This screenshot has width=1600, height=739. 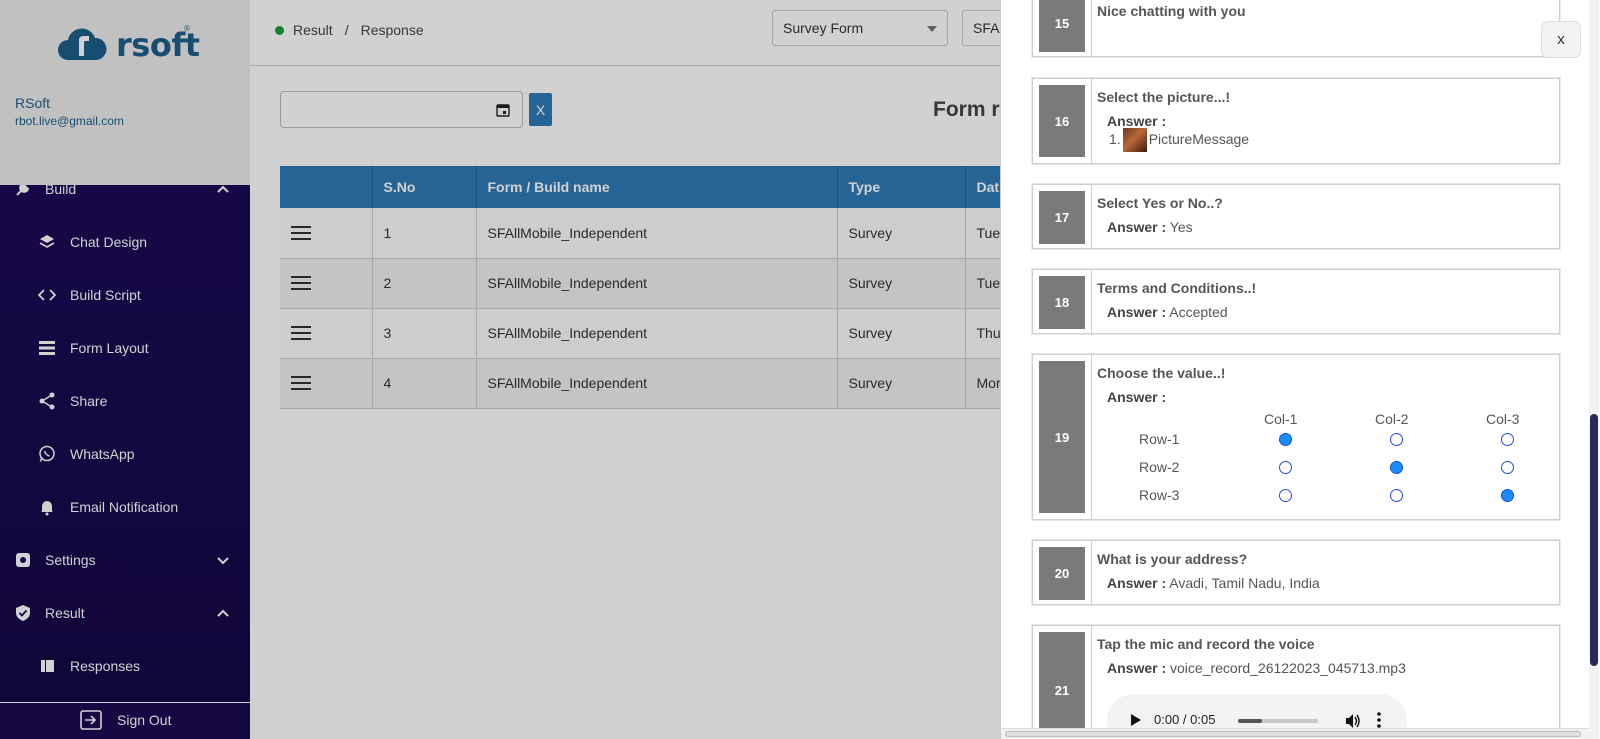 What do you see at coordinates (1160, 203) in the screenshot?
I see `question-text: Select Yes or No..?` at bounding box center [1160, 203].